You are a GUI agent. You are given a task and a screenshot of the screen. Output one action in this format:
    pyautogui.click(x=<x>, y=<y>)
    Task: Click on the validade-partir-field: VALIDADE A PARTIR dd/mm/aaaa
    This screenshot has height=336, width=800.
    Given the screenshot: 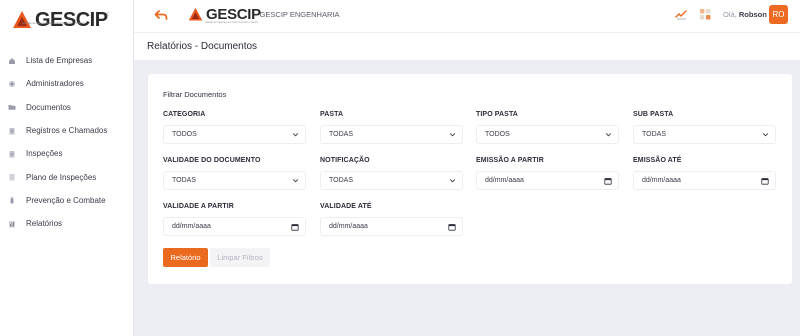 What is the action you would take?
    pyautogui.click(x=234, y=219)
    